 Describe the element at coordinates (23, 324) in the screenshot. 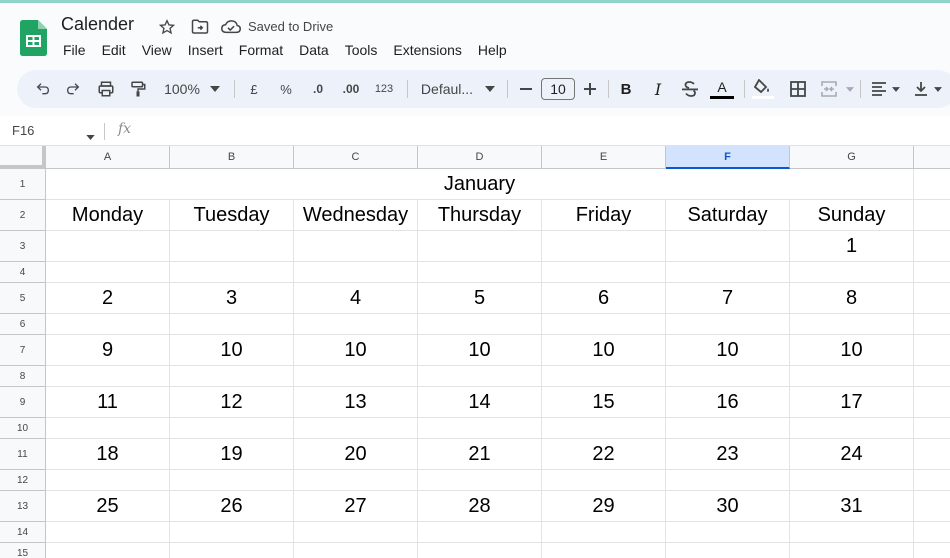

I see `row-header: 6` at that location.